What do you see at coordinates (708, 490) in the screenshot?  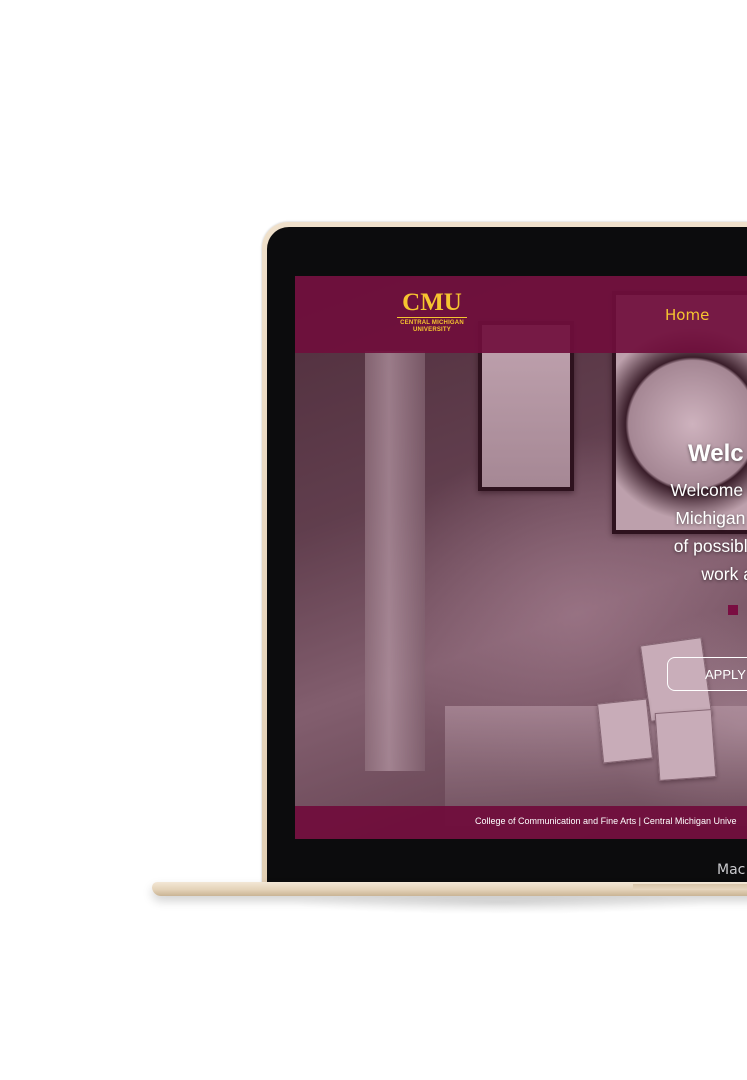 I see `hero-line: Welcome to the School of` at bounding box center [708, 490].